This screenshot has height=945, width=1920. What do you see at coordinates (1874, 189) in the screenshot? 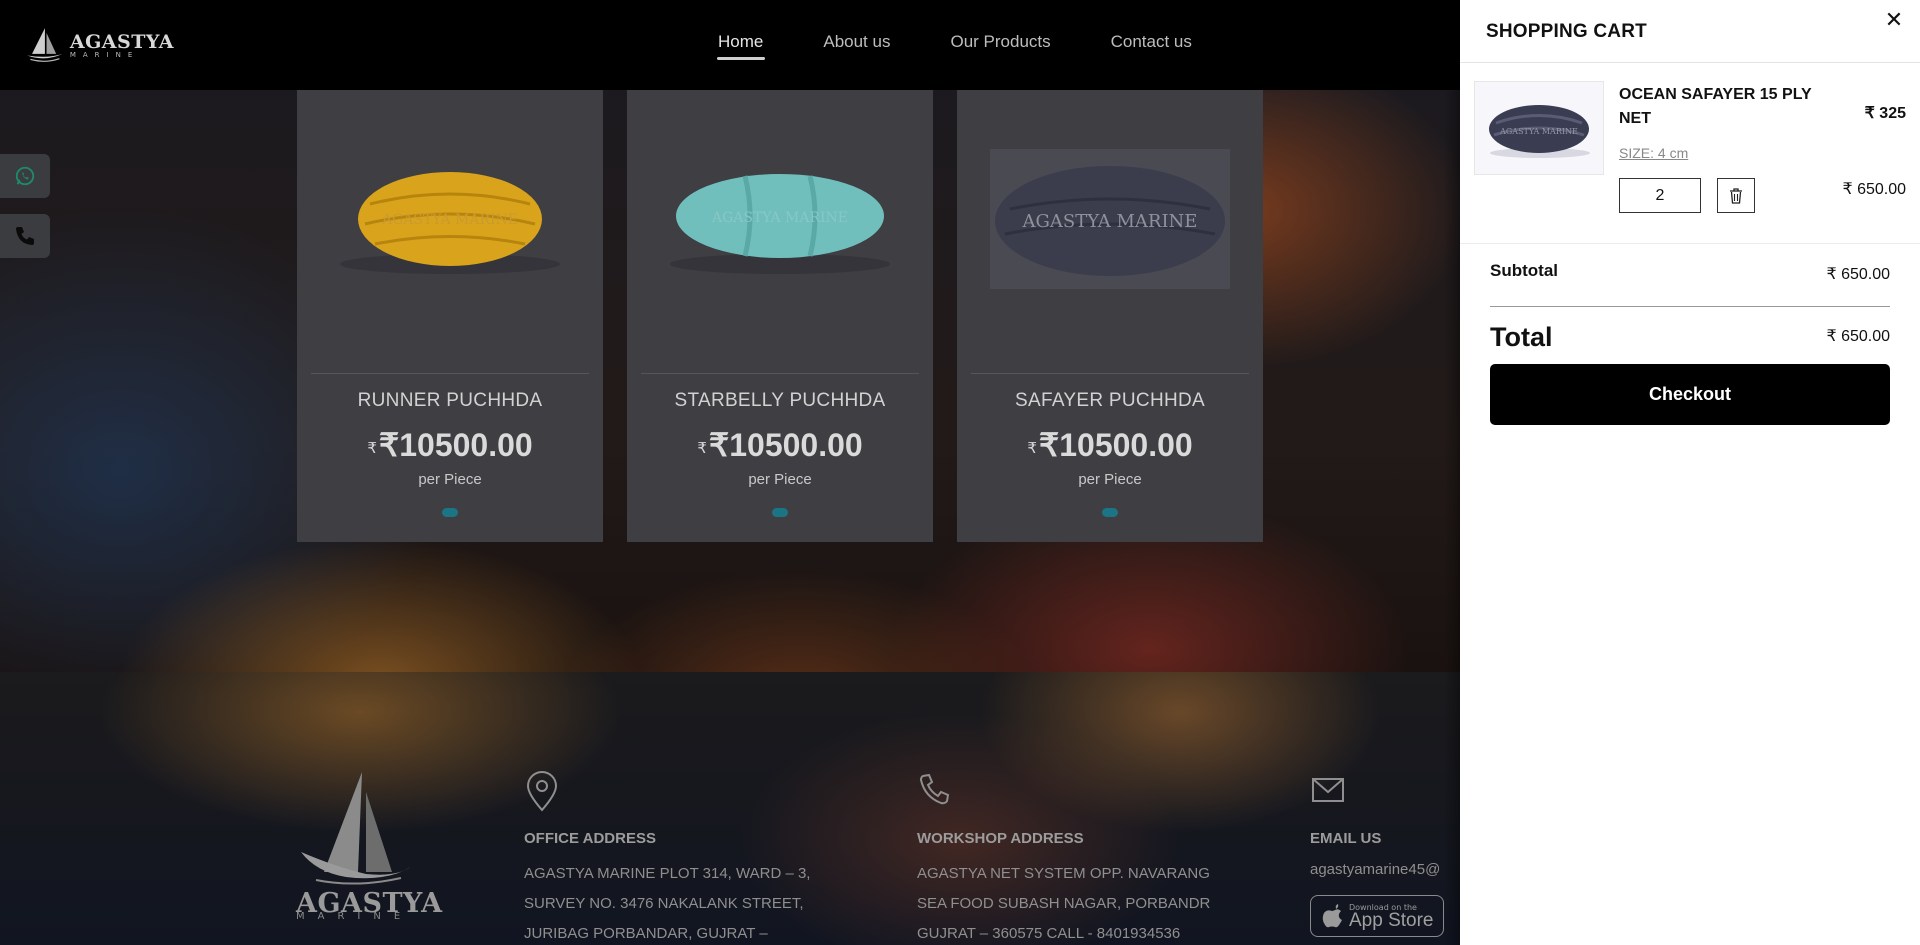
I see `cart-item-line-total: ₹ 650.00` at bounding box center [1874, 189].